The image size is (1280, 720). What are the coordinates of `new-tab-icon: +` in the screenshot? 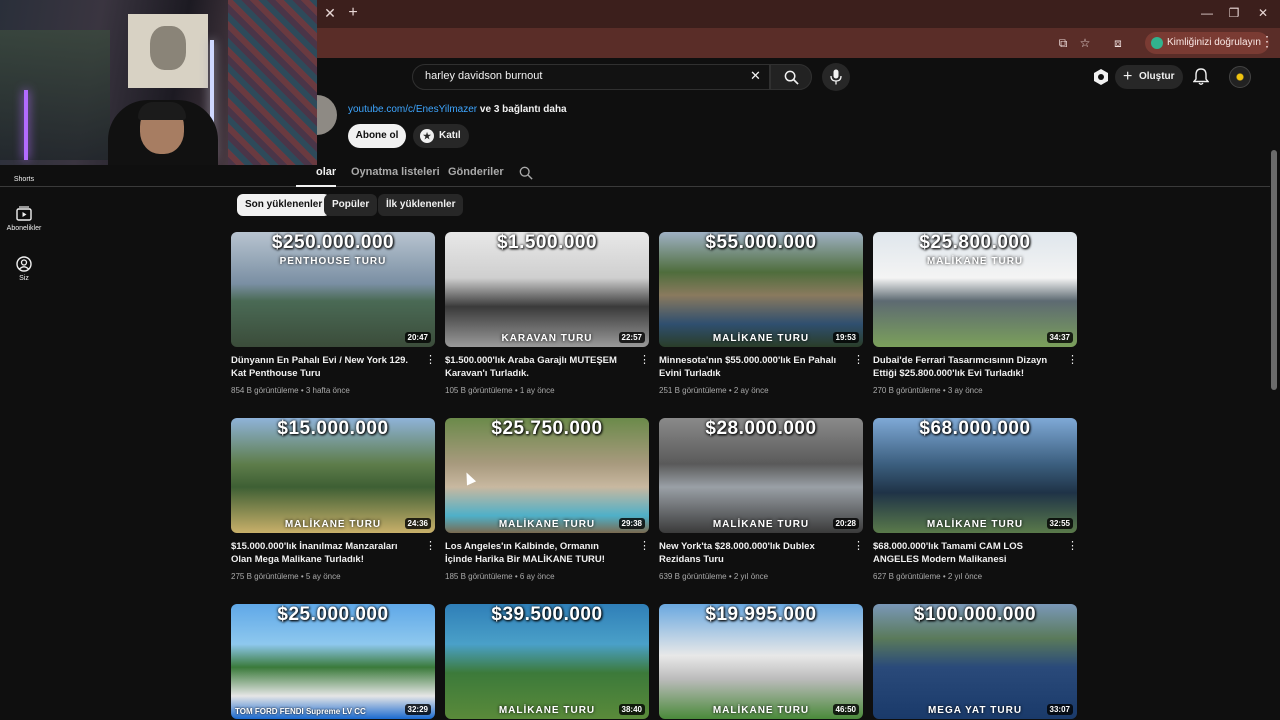 It's located at (353, 13).